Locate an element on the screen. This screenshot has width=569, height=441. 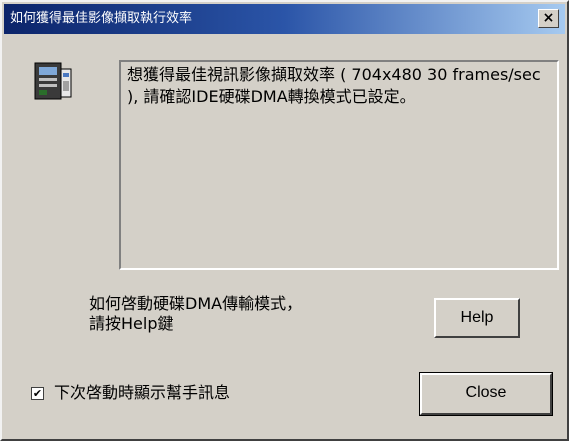
hint-line-1: 如何啓動硬碟DMA傳輸模式， is located at coordinates (196, 303).